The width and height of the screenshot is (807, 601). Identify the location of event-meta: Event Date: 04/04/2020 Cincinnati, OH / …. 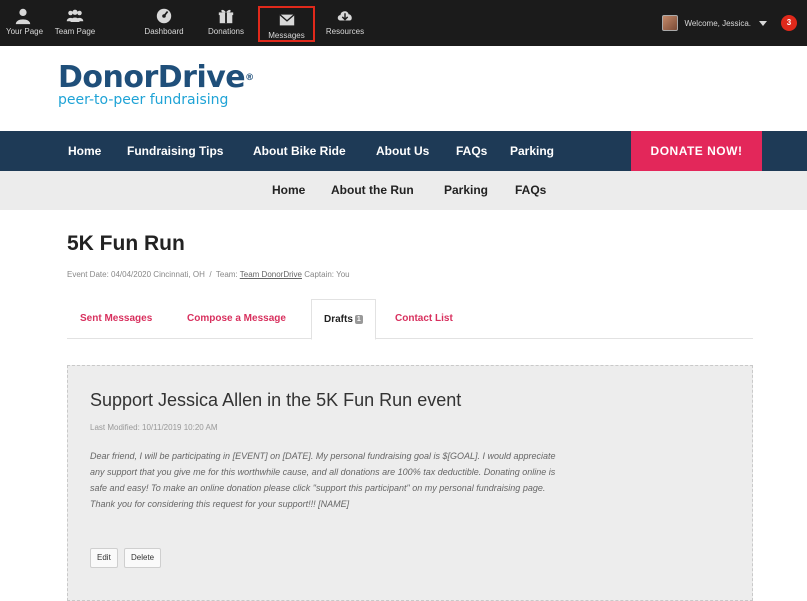
(208, 274).